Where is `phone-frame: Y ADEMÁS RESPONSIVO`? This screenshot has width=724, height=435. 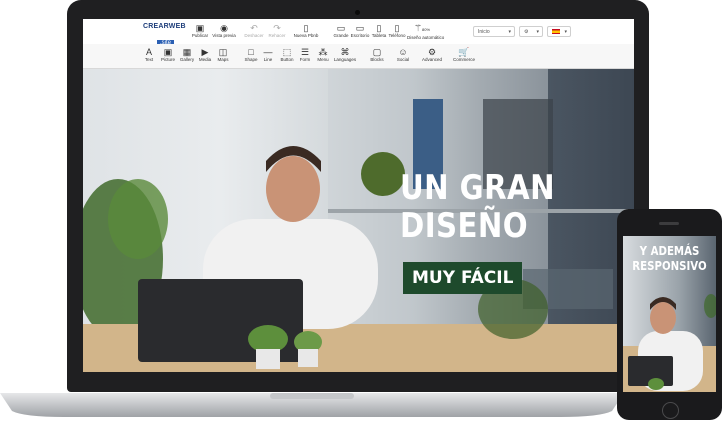 phone-frame: Y ADEMÁS RESPONSIVO is located at coordinates (669, 314).